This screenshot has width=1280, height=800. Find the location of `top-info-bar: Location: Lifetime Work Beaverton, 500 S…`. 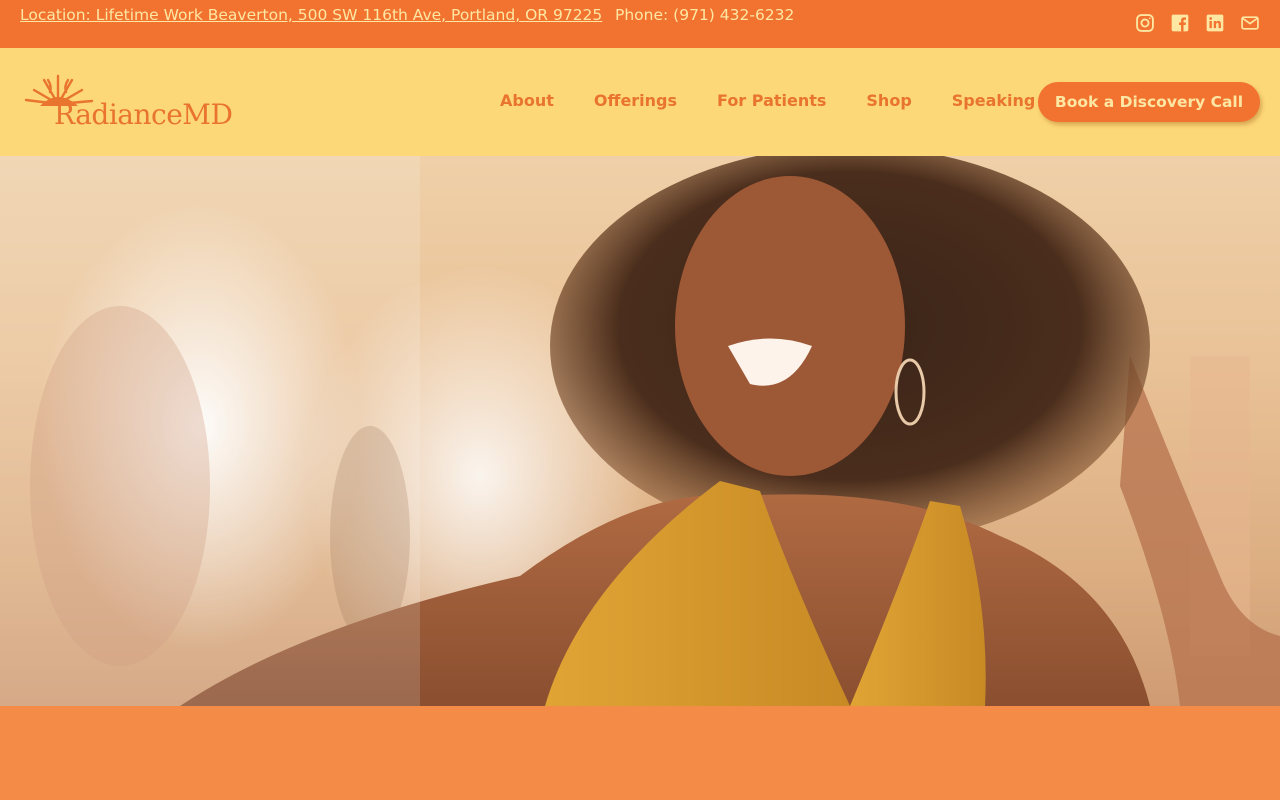

top-info-bar: Location: Lifetime Work Beaverton, 500 S… is located at coordinates (640, 24).